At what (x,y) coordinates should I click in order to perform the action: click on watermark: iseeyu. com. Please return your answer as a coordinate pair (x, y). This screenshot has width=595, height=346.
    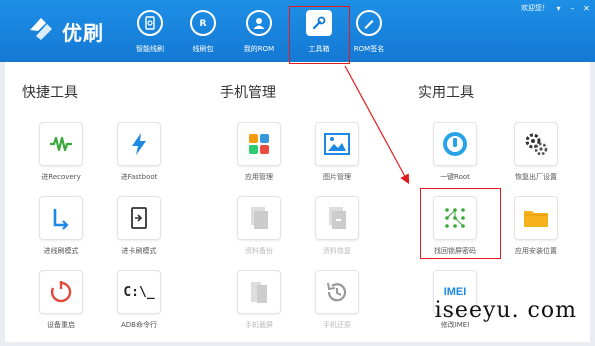
    Looking at the image, I should click on (505, 310).